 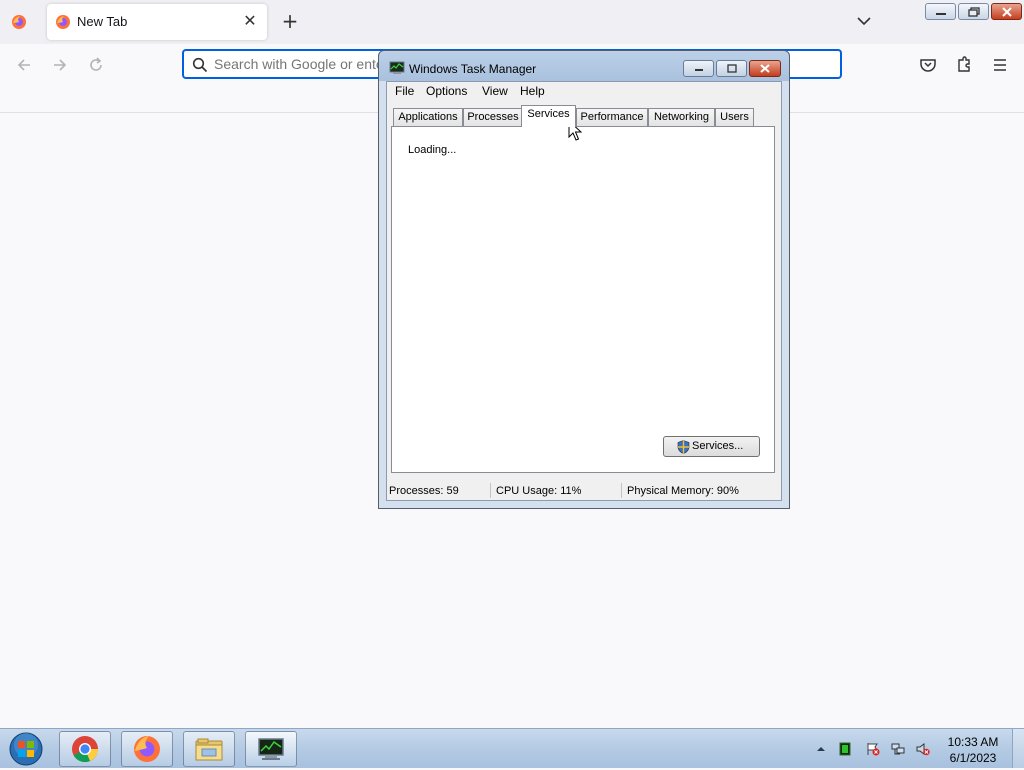 What do you see at coordinates (765, 68) in the screenshot?
I see `tm-close-button` at bounding box center [765, 68].